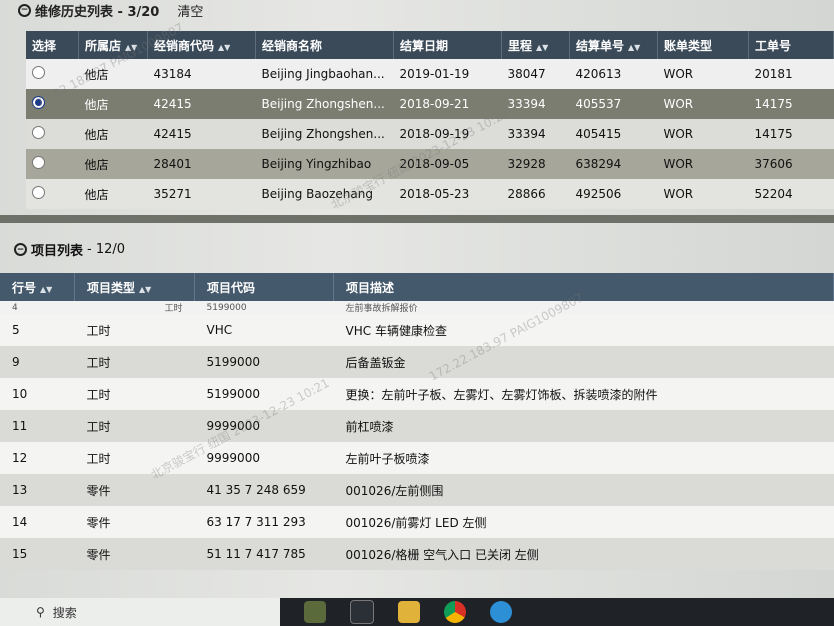 This screenshot has height=626, width=834. What do you see at coordinates (417, 426) in the screenshot?
I see `item-row: 11 工时 9999000 前杠喷漆` at bounding box center [417, 426].